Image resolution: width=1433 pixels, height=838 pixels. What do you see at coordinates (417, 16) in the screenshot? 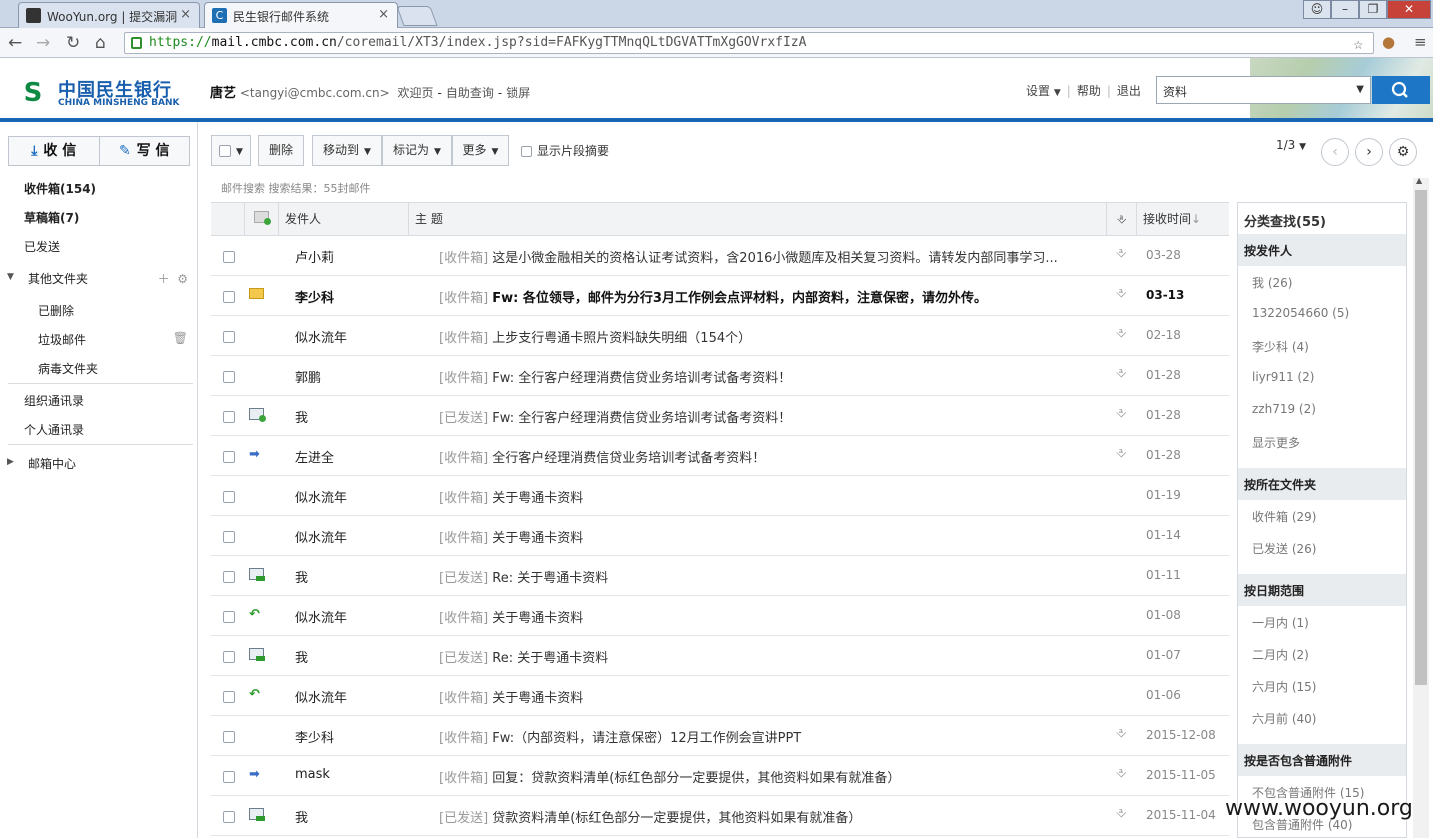
I see `new-tab-button` at bounding box center [417, 16].